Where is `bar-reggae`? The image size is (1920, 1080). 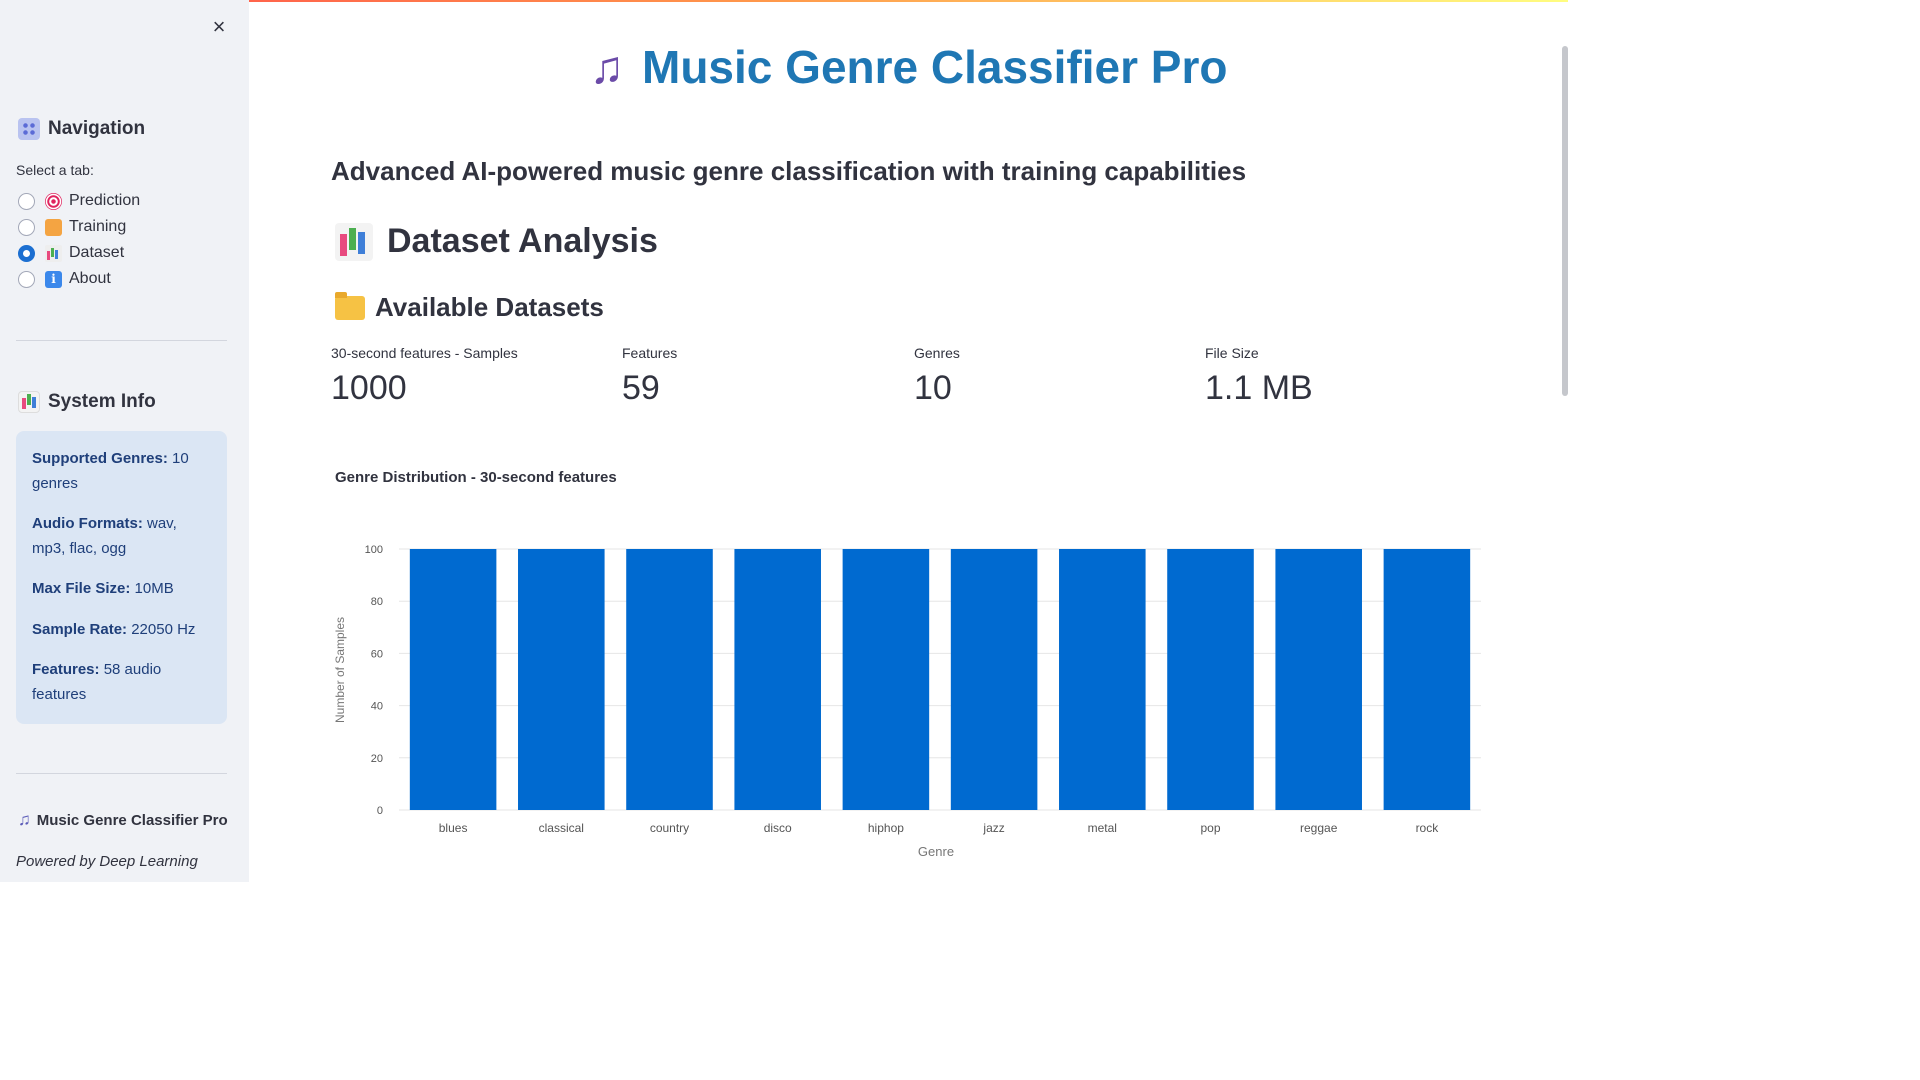
bar-reggae is located at coordinates (1318, 679).